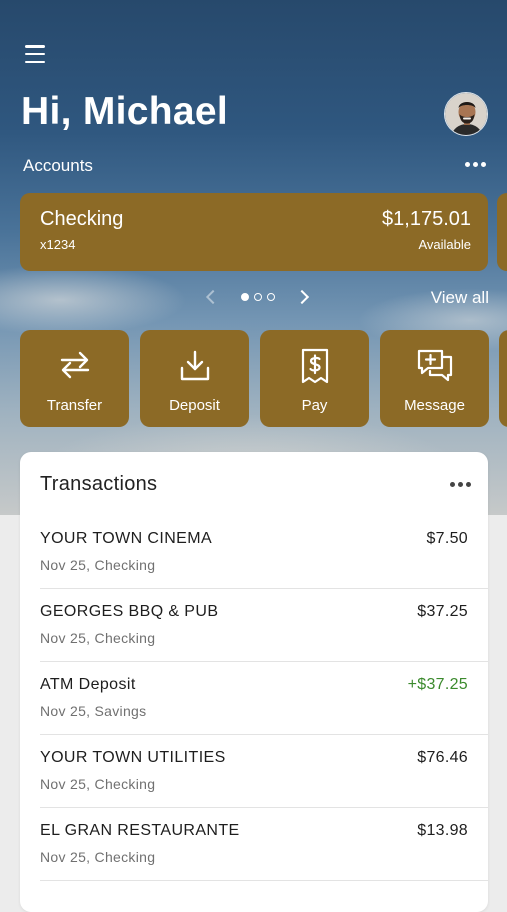  I want to click on deposit-button: Deposit, so click(194, 378).